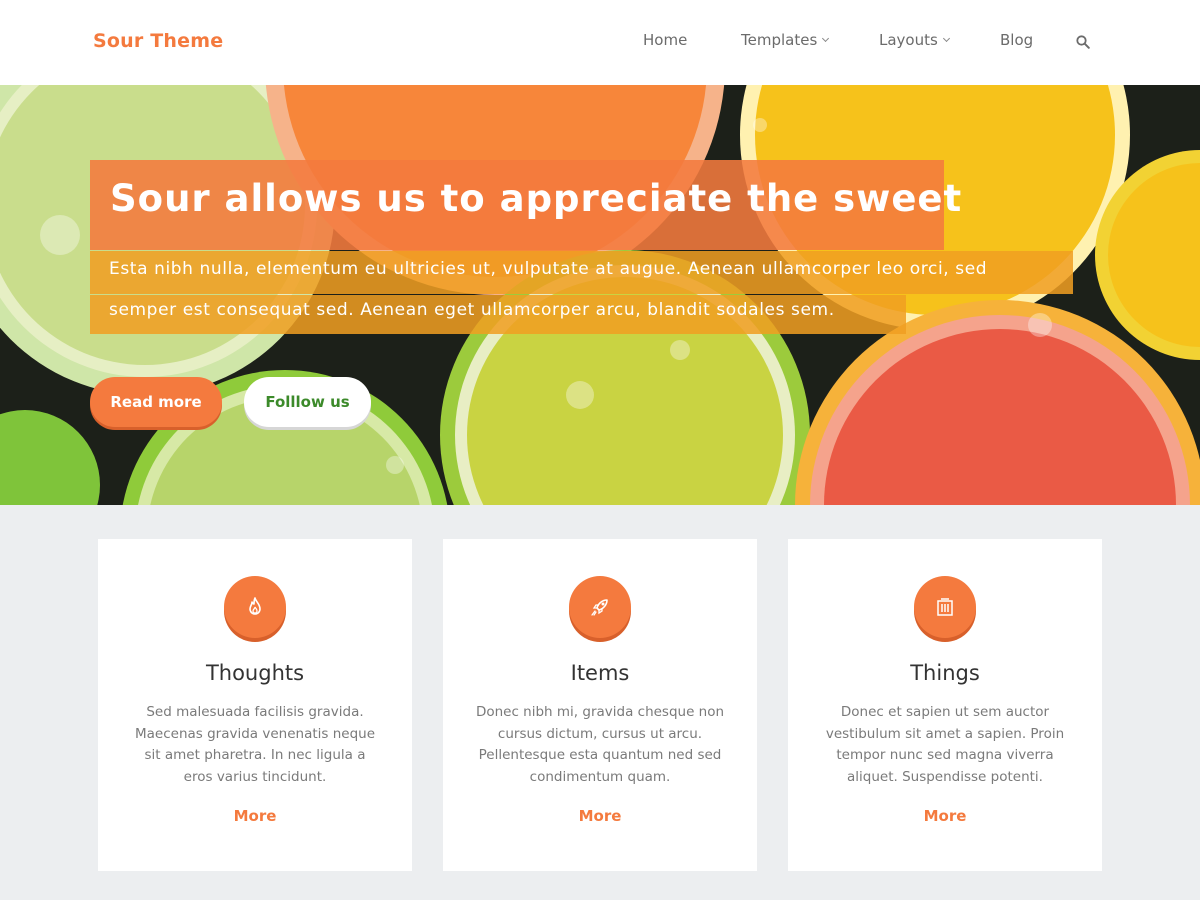  What do you see at coordinates (1083, 42) in the screenshot?
I see `search-icon` at bounding box center [1083, 42].